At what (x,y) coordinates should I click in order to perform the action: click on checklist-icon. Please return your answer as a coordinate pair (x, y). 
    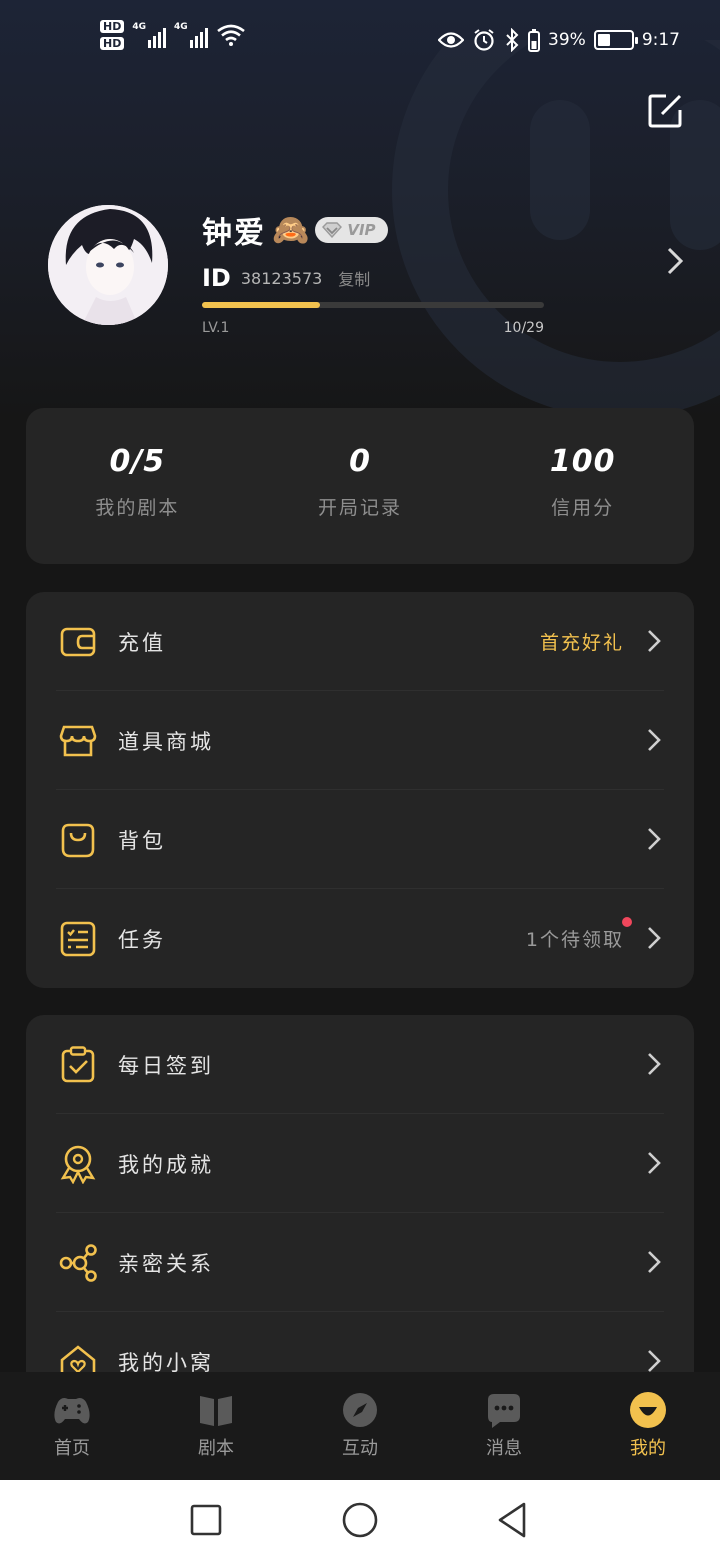
    Looking at the image, I should click on (78, 938).